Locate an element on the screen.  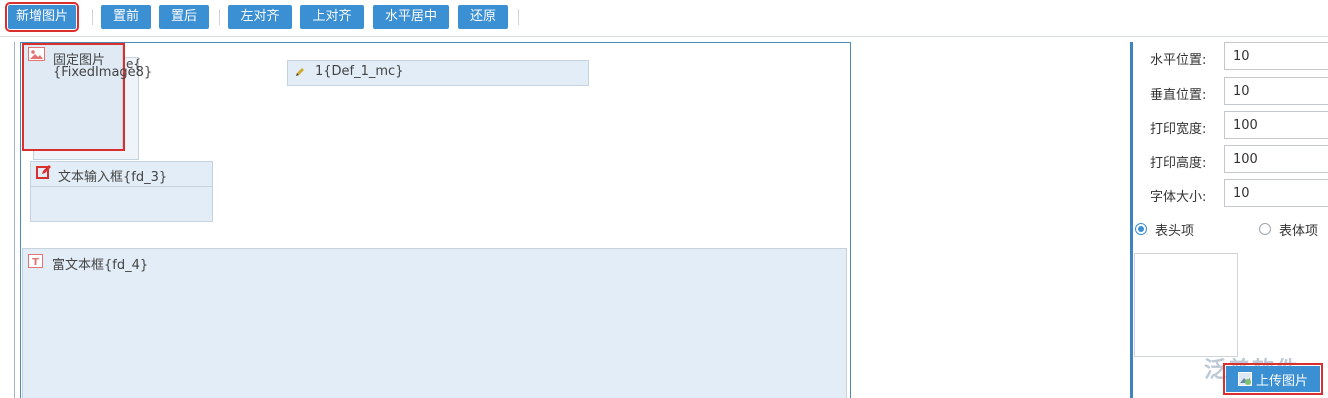
upload-image-label: 上传图片 is located at coordinates (1282, 381).